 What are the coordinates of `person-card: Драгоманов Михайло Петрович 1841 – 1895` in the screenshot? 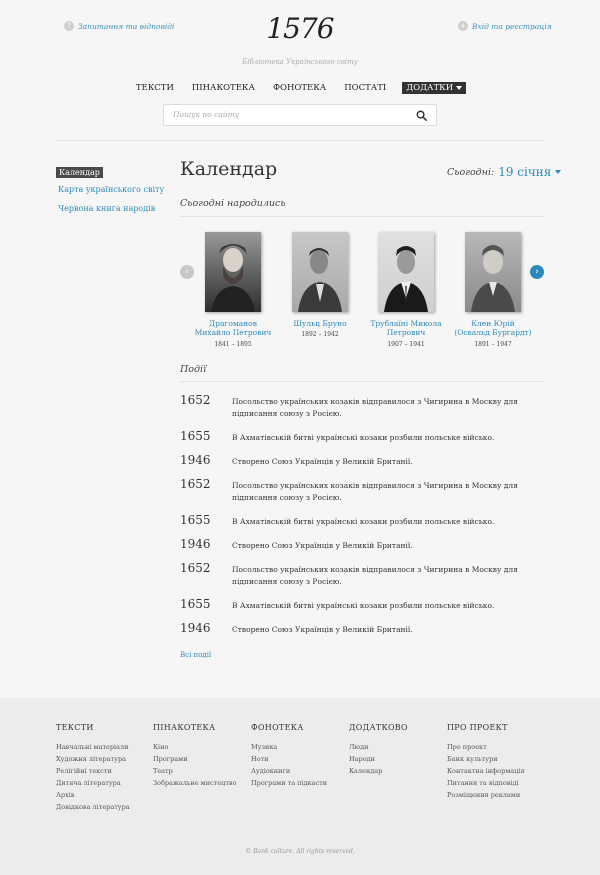 It's located at (233, 290).